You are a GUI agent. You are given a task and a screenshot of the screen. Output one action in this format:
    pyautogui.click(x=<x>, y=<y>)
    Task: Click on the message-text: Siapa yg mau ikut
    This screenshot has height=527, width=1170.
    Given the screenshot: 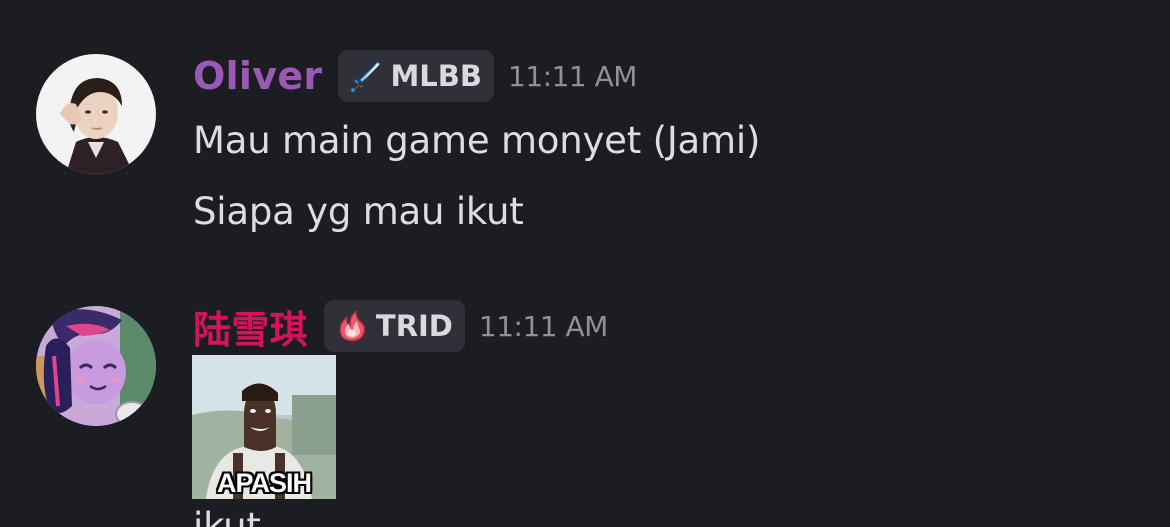 What is the action you would take?
    pyautogui.click(x=358, y=211)
    